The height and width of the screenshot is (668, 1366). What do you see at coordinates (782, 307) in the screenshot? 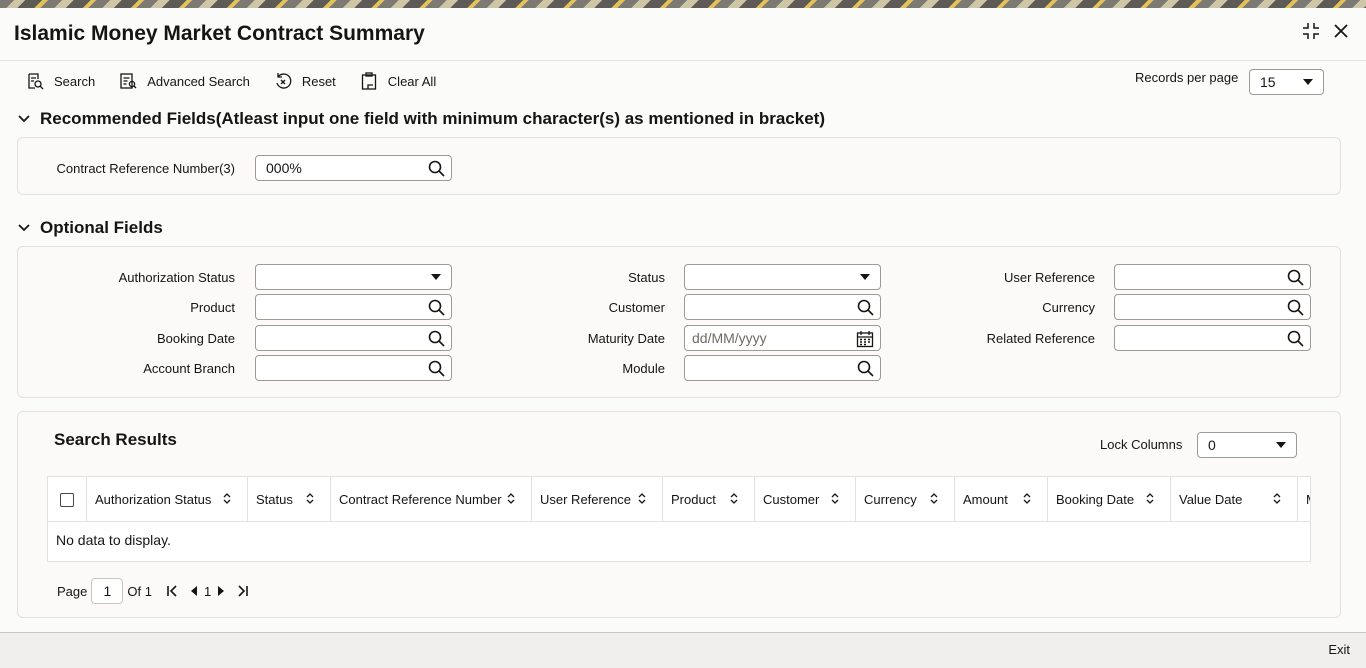
I see `customer-input` at bounding box center [782, 307].